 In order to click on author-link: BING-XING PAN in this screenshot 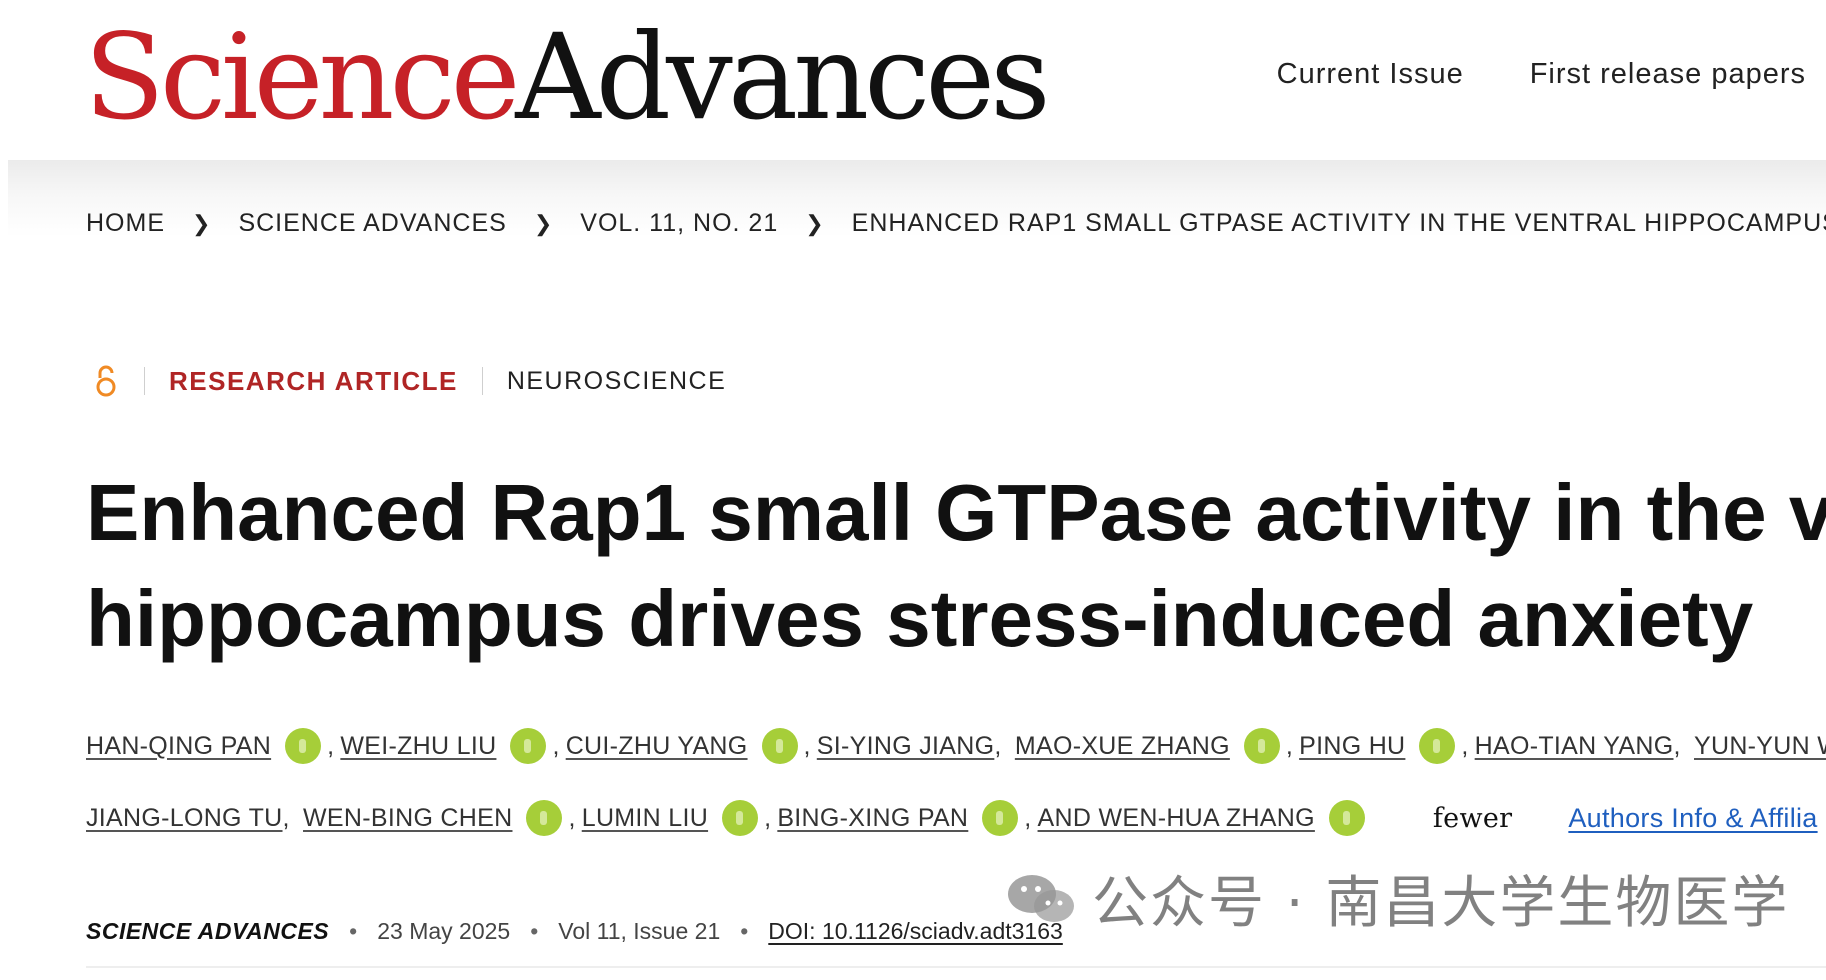, I will do `click(872, 818)`.